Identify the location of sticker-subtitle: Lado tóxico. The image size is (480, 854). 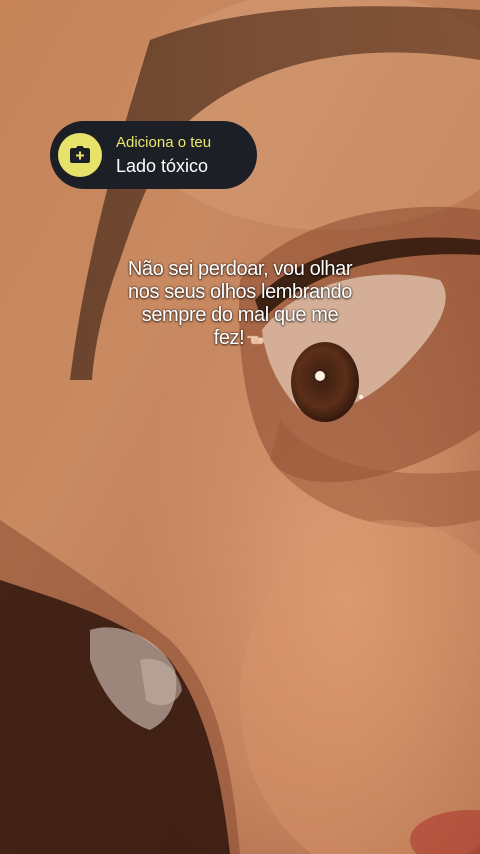
(162, 166).